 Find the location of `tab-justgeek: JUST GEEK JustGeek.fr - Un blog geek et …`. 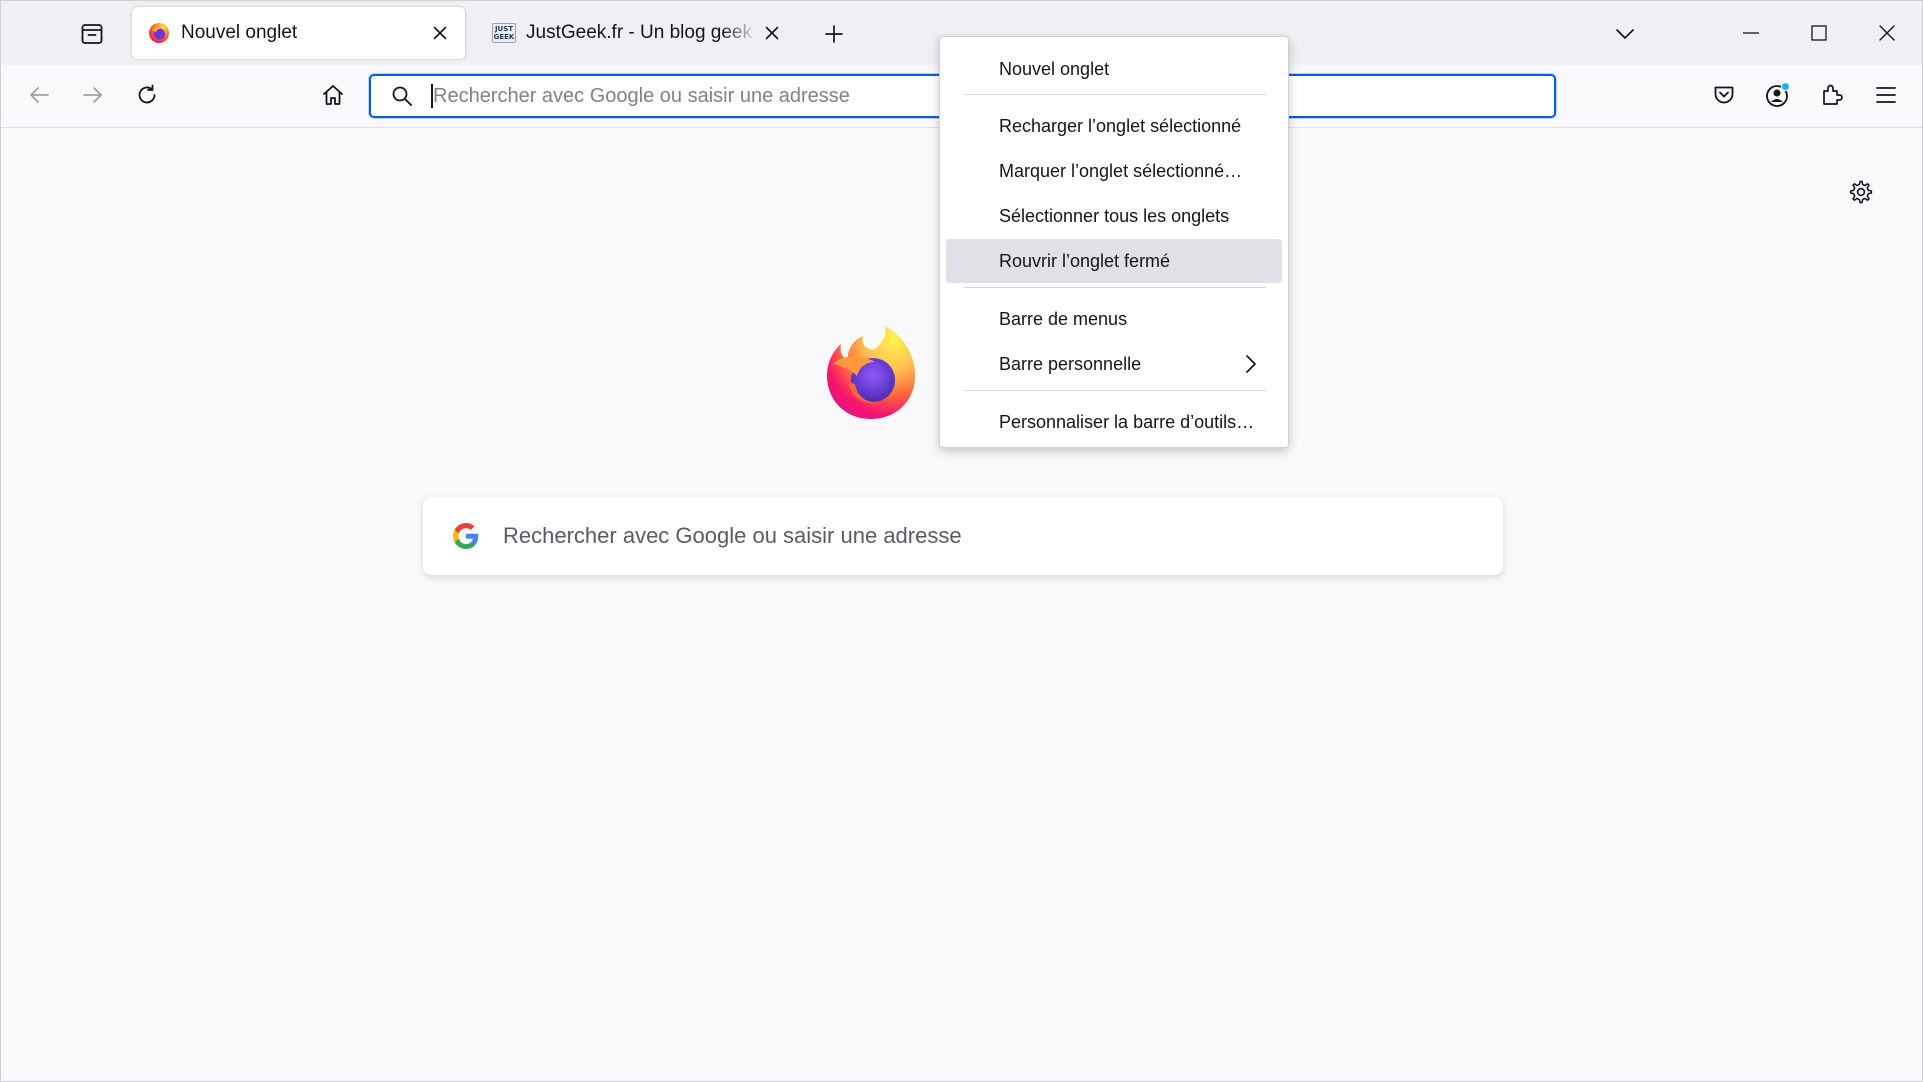

tab-justgeek: JUST GEEK JustGeek.fr - Un blog geek et … is located at coordinates (637, 33).